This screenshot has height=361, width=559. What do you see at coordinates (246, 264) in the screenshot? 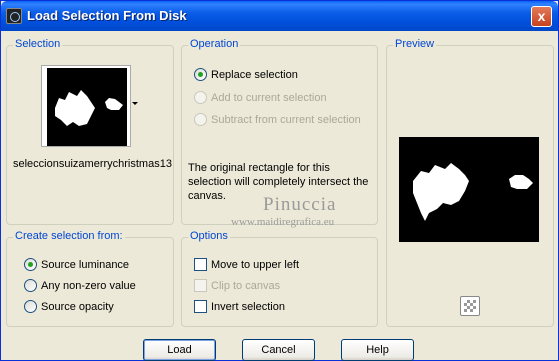
I see `move-to-upper-left-checkbox: Move to upper left` at bounding box center [246, 264].